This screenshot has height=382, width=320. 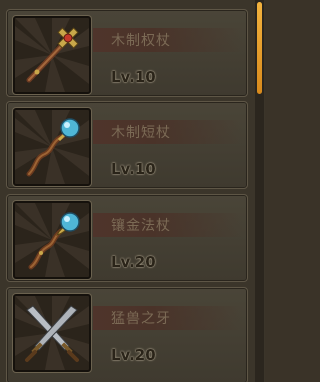 What do you see at coordinates (141, 226) in the screenshot?
I see `item-name: 镶金法杖` at bounding box center [141, 226].